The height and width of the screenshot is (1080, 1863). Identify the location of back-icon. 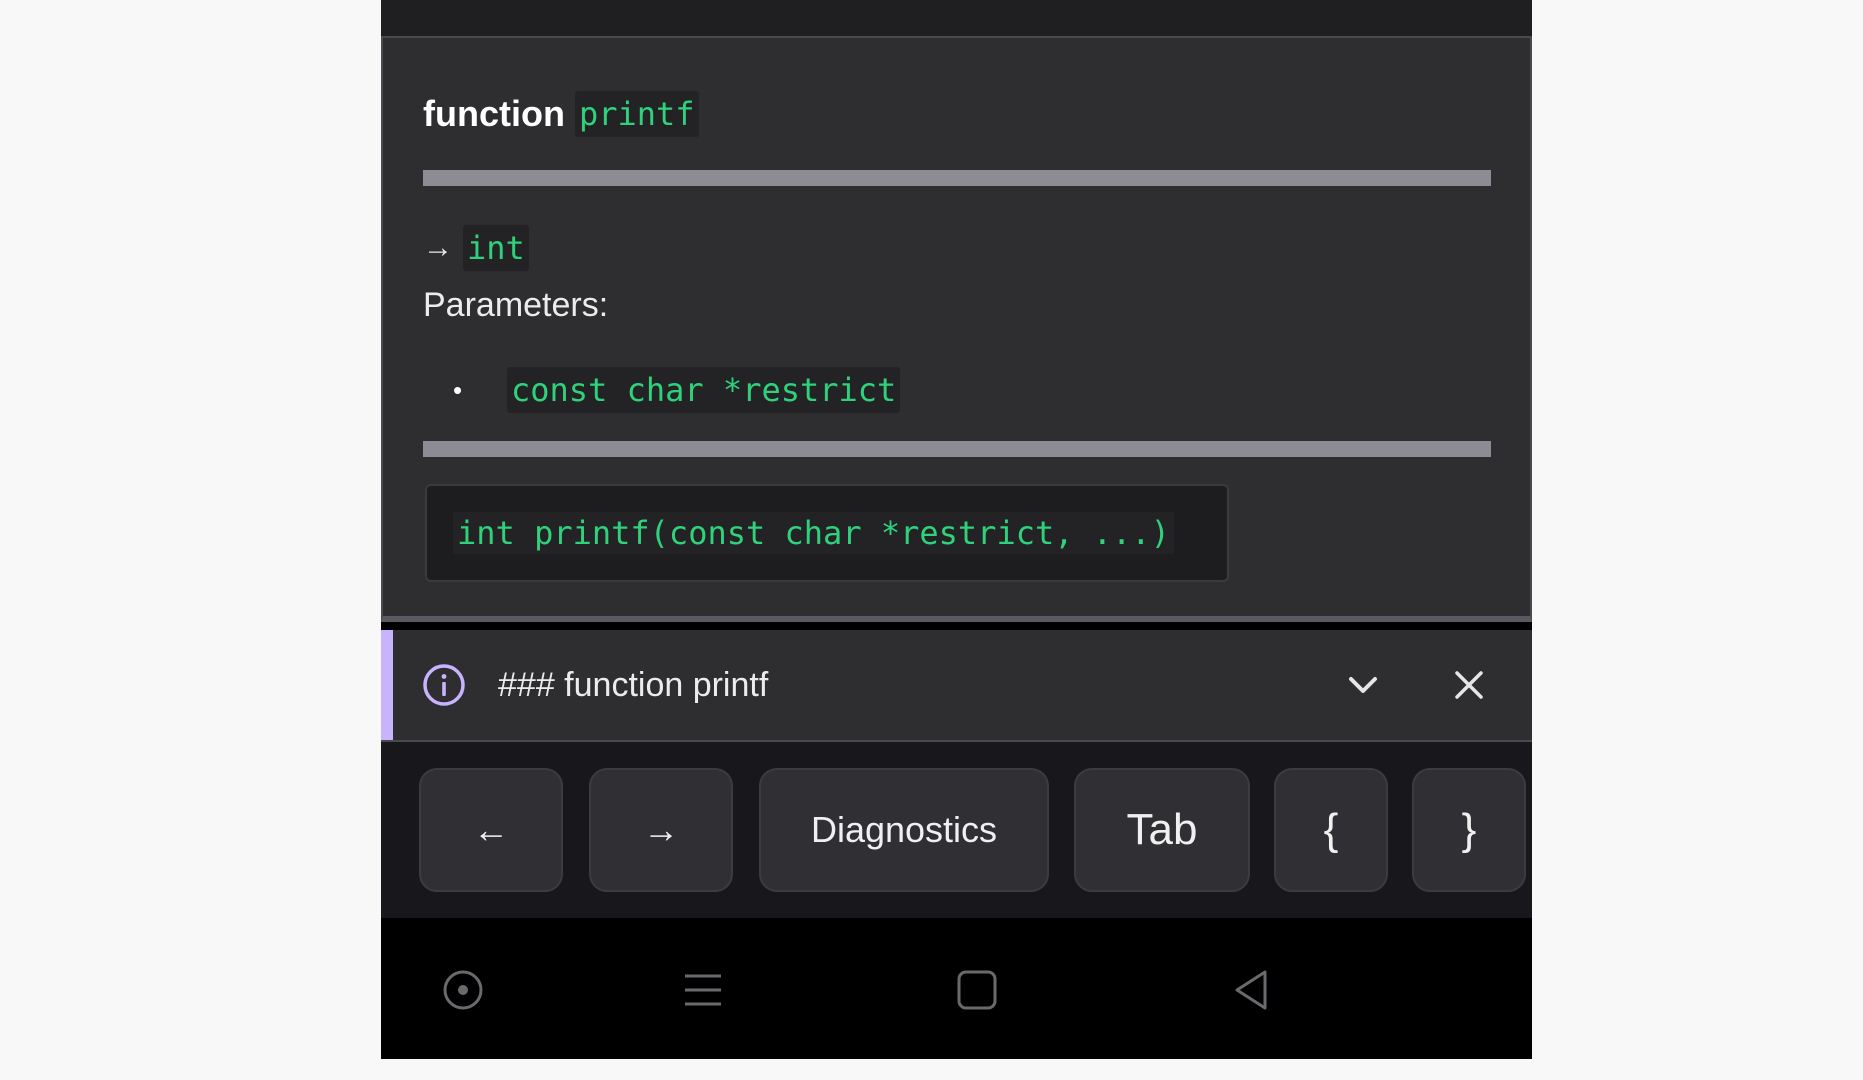
(1251, 990).